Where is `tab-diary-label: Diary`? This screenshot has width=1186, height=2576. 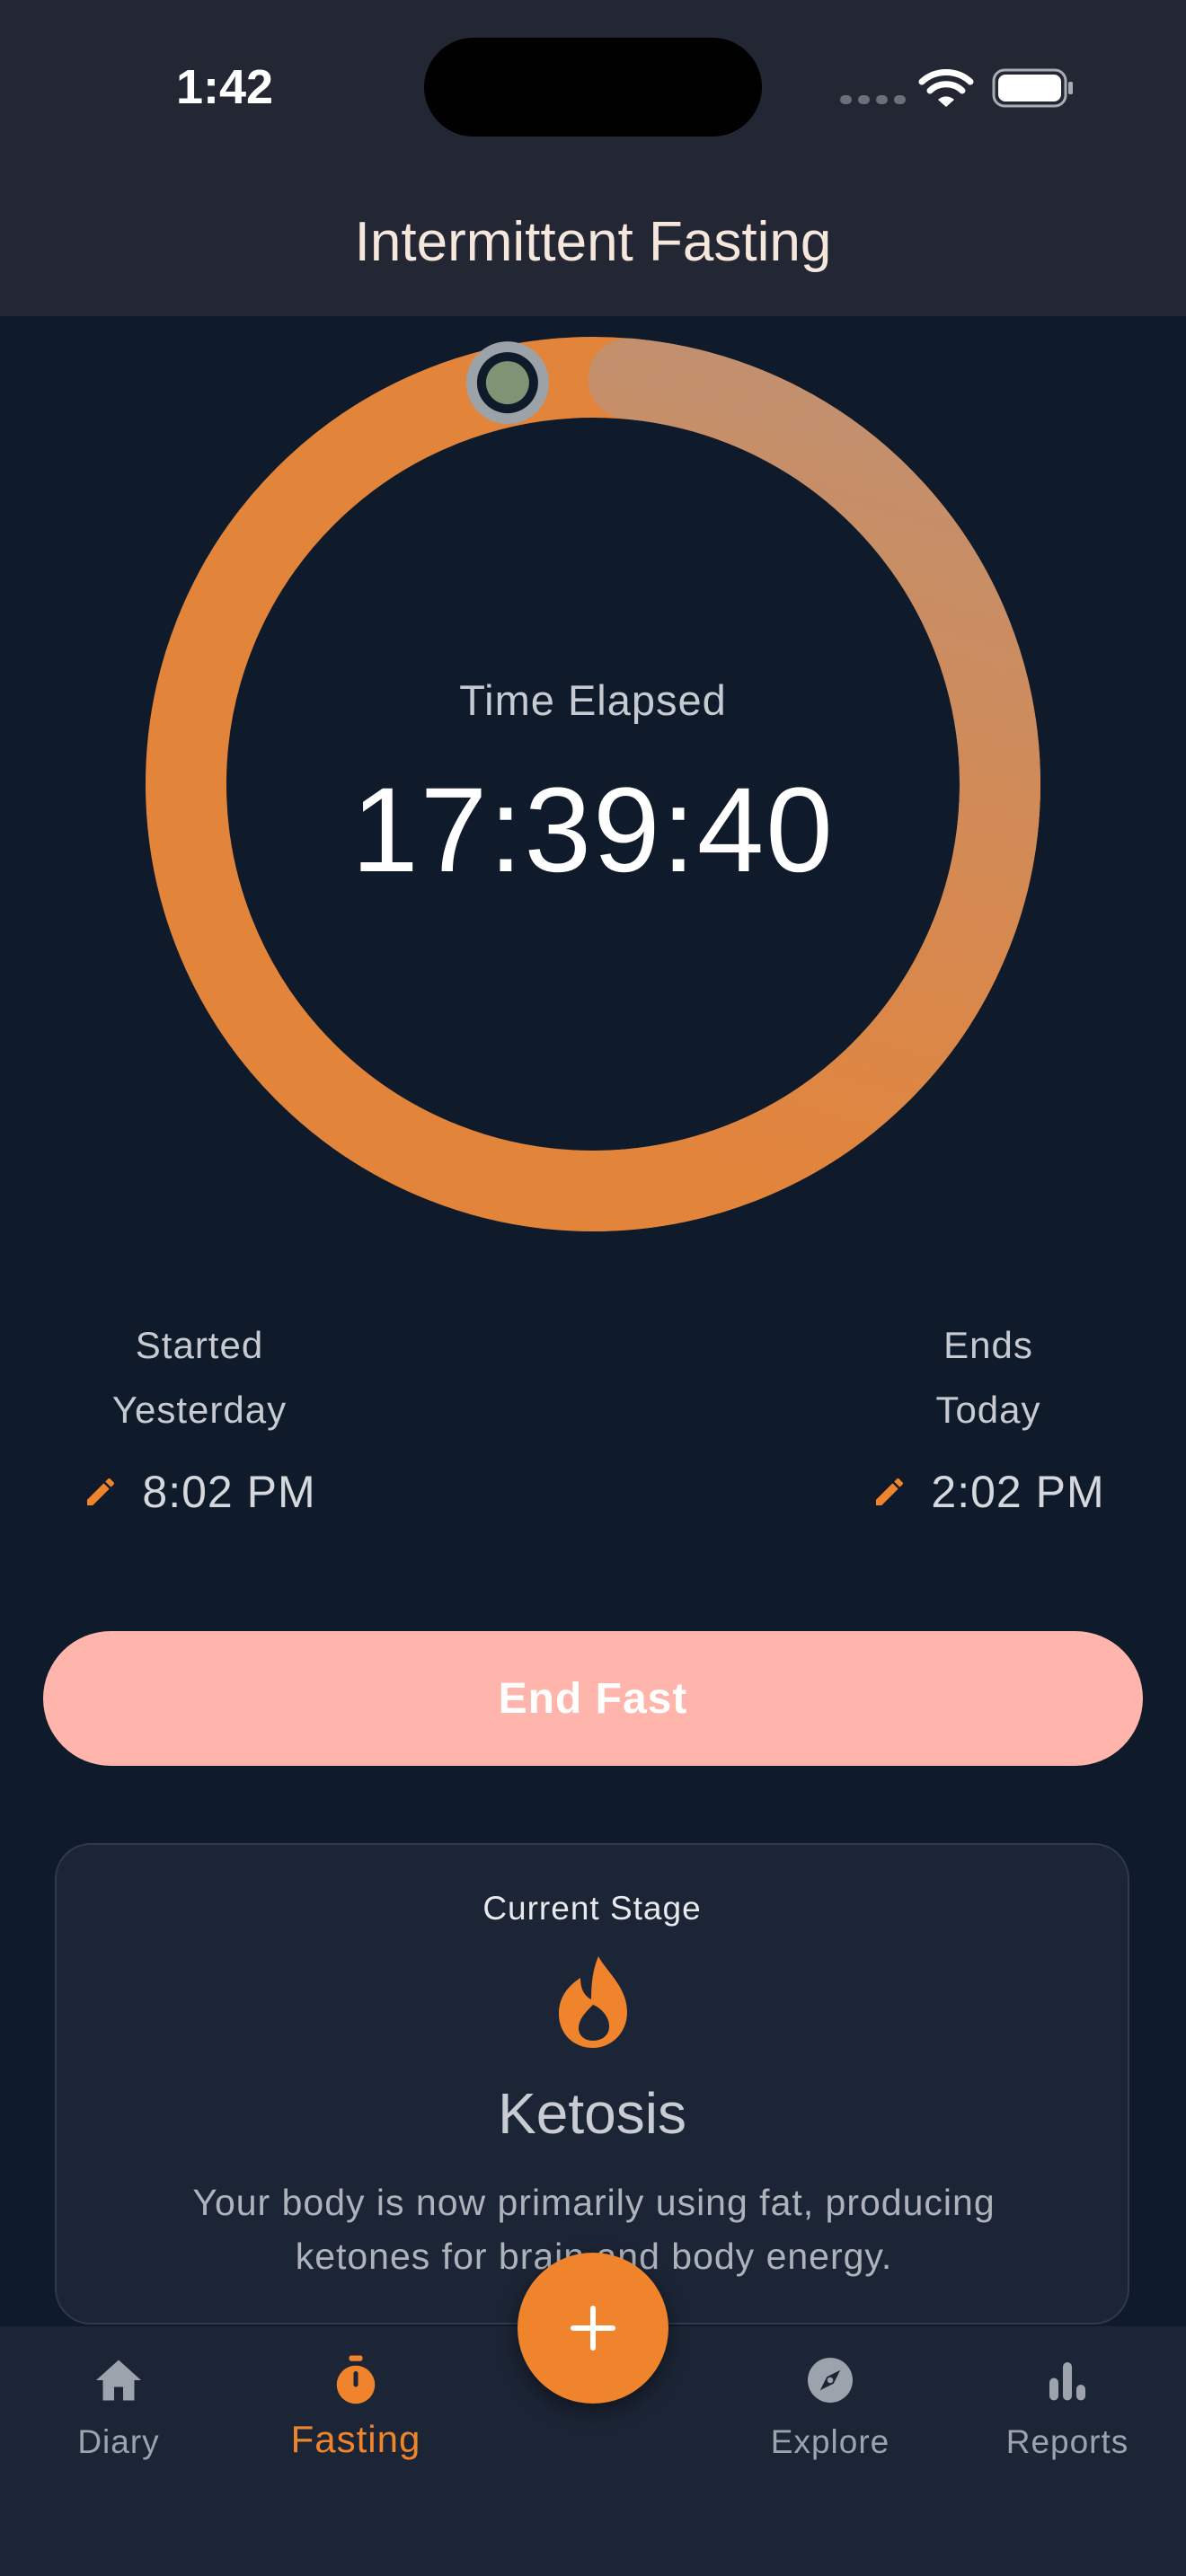 tab-diary-label: Diary is located at coordinates (118, 2441).